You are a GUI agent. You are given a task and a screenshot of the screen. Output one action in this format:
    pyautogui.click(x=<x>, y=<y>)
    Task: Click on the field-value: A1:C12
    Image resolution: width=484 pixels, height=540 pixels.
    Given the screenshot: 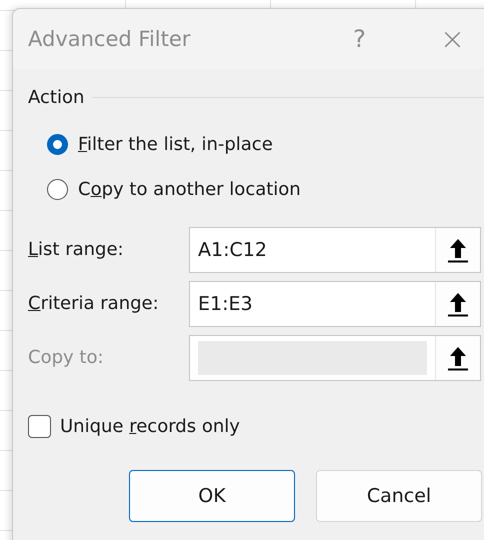 What is the action you would take?
    pyautogui.click(x=232, y=250)
    